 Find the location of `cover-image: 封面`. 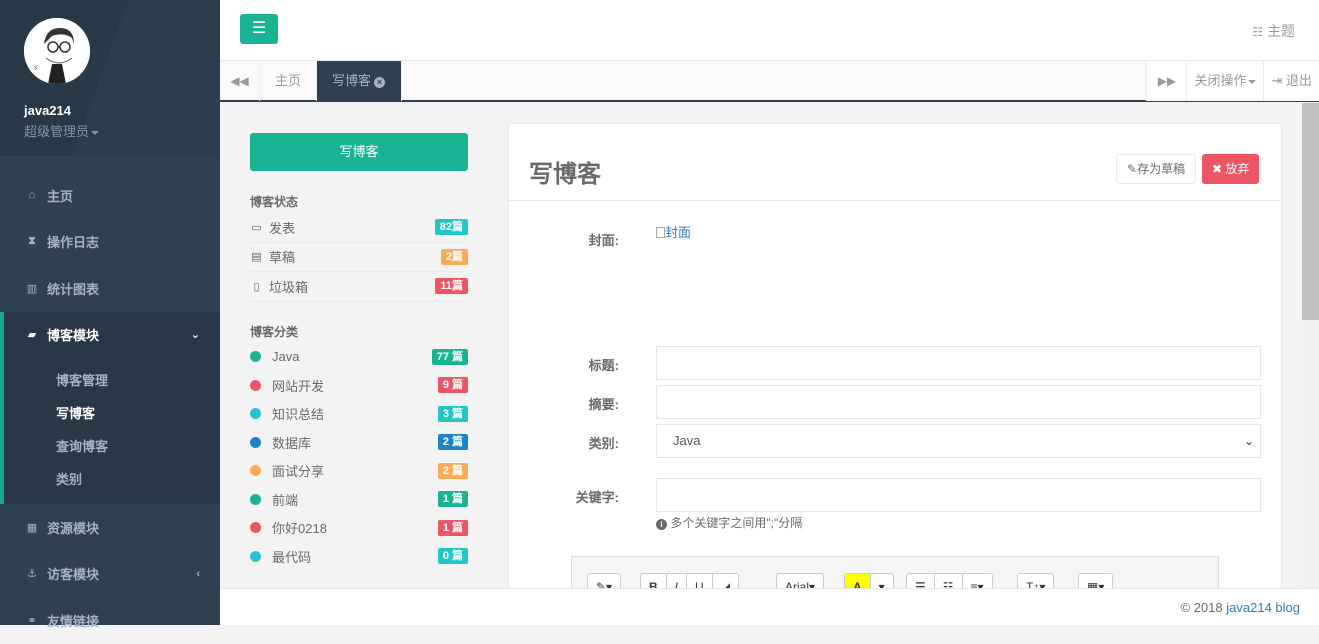

cover-image: 封面 is located at coordinates (673, 231).